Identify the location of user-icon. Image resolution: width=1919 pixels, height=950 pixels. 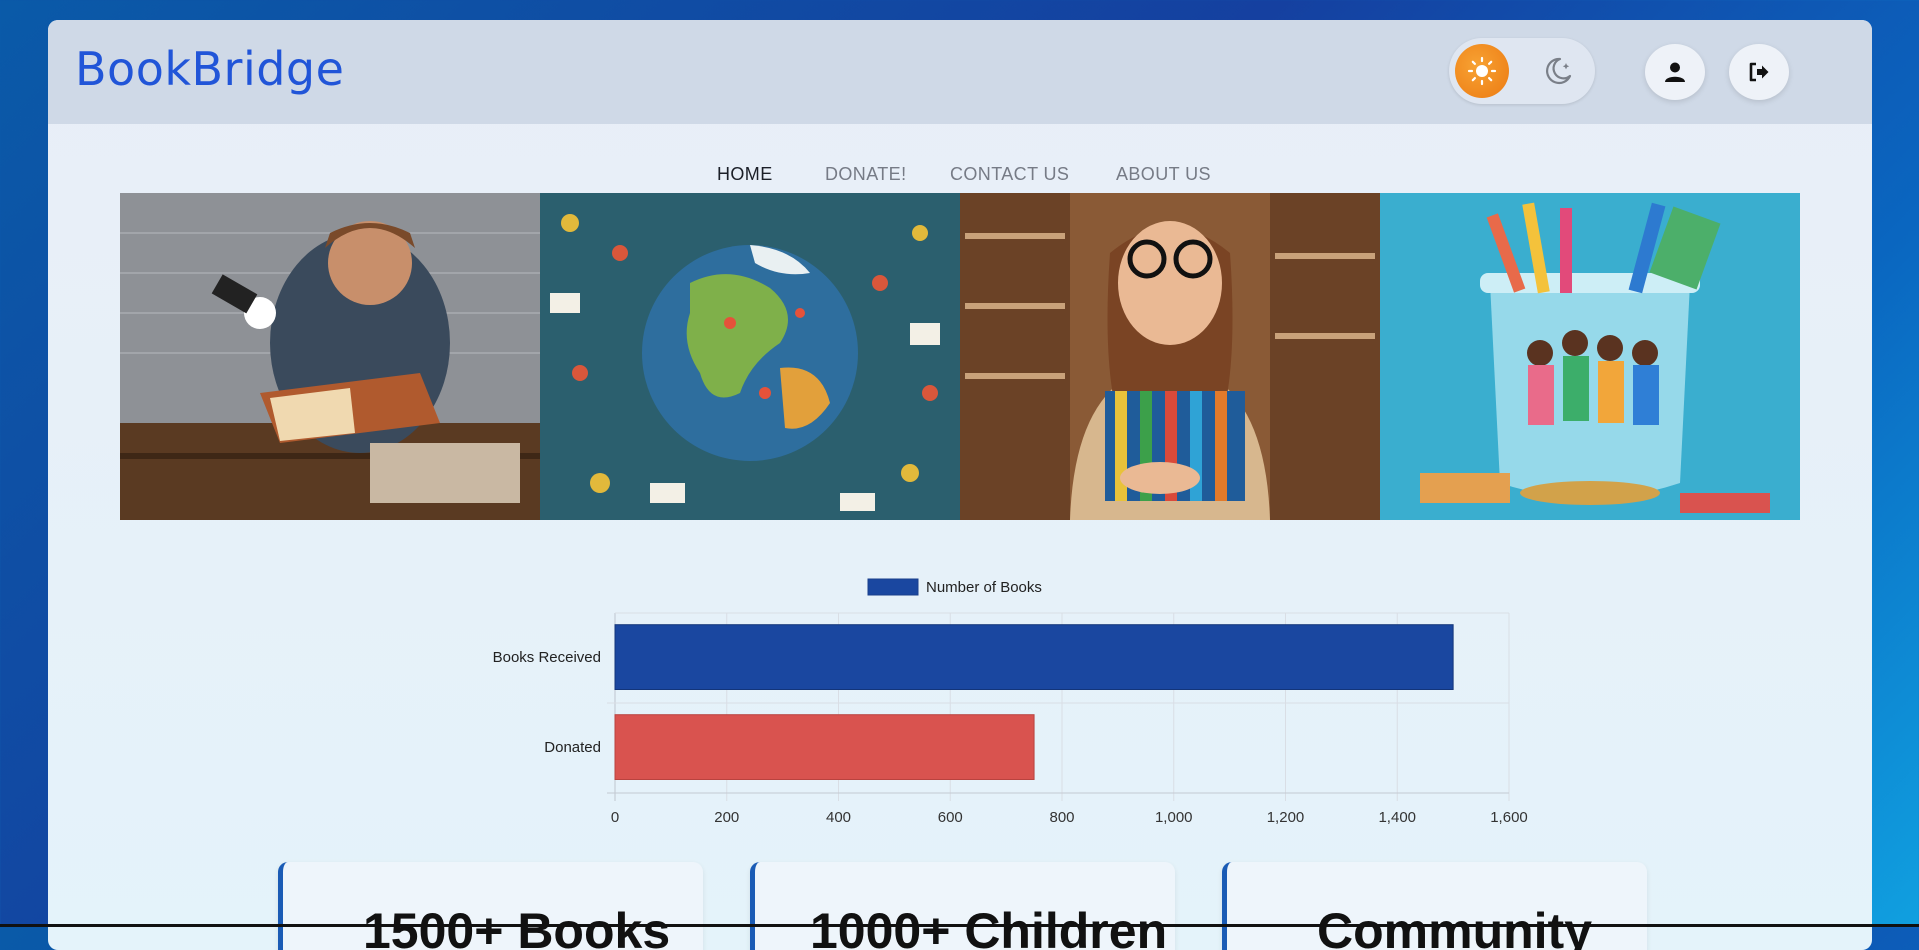
(1675, 72).